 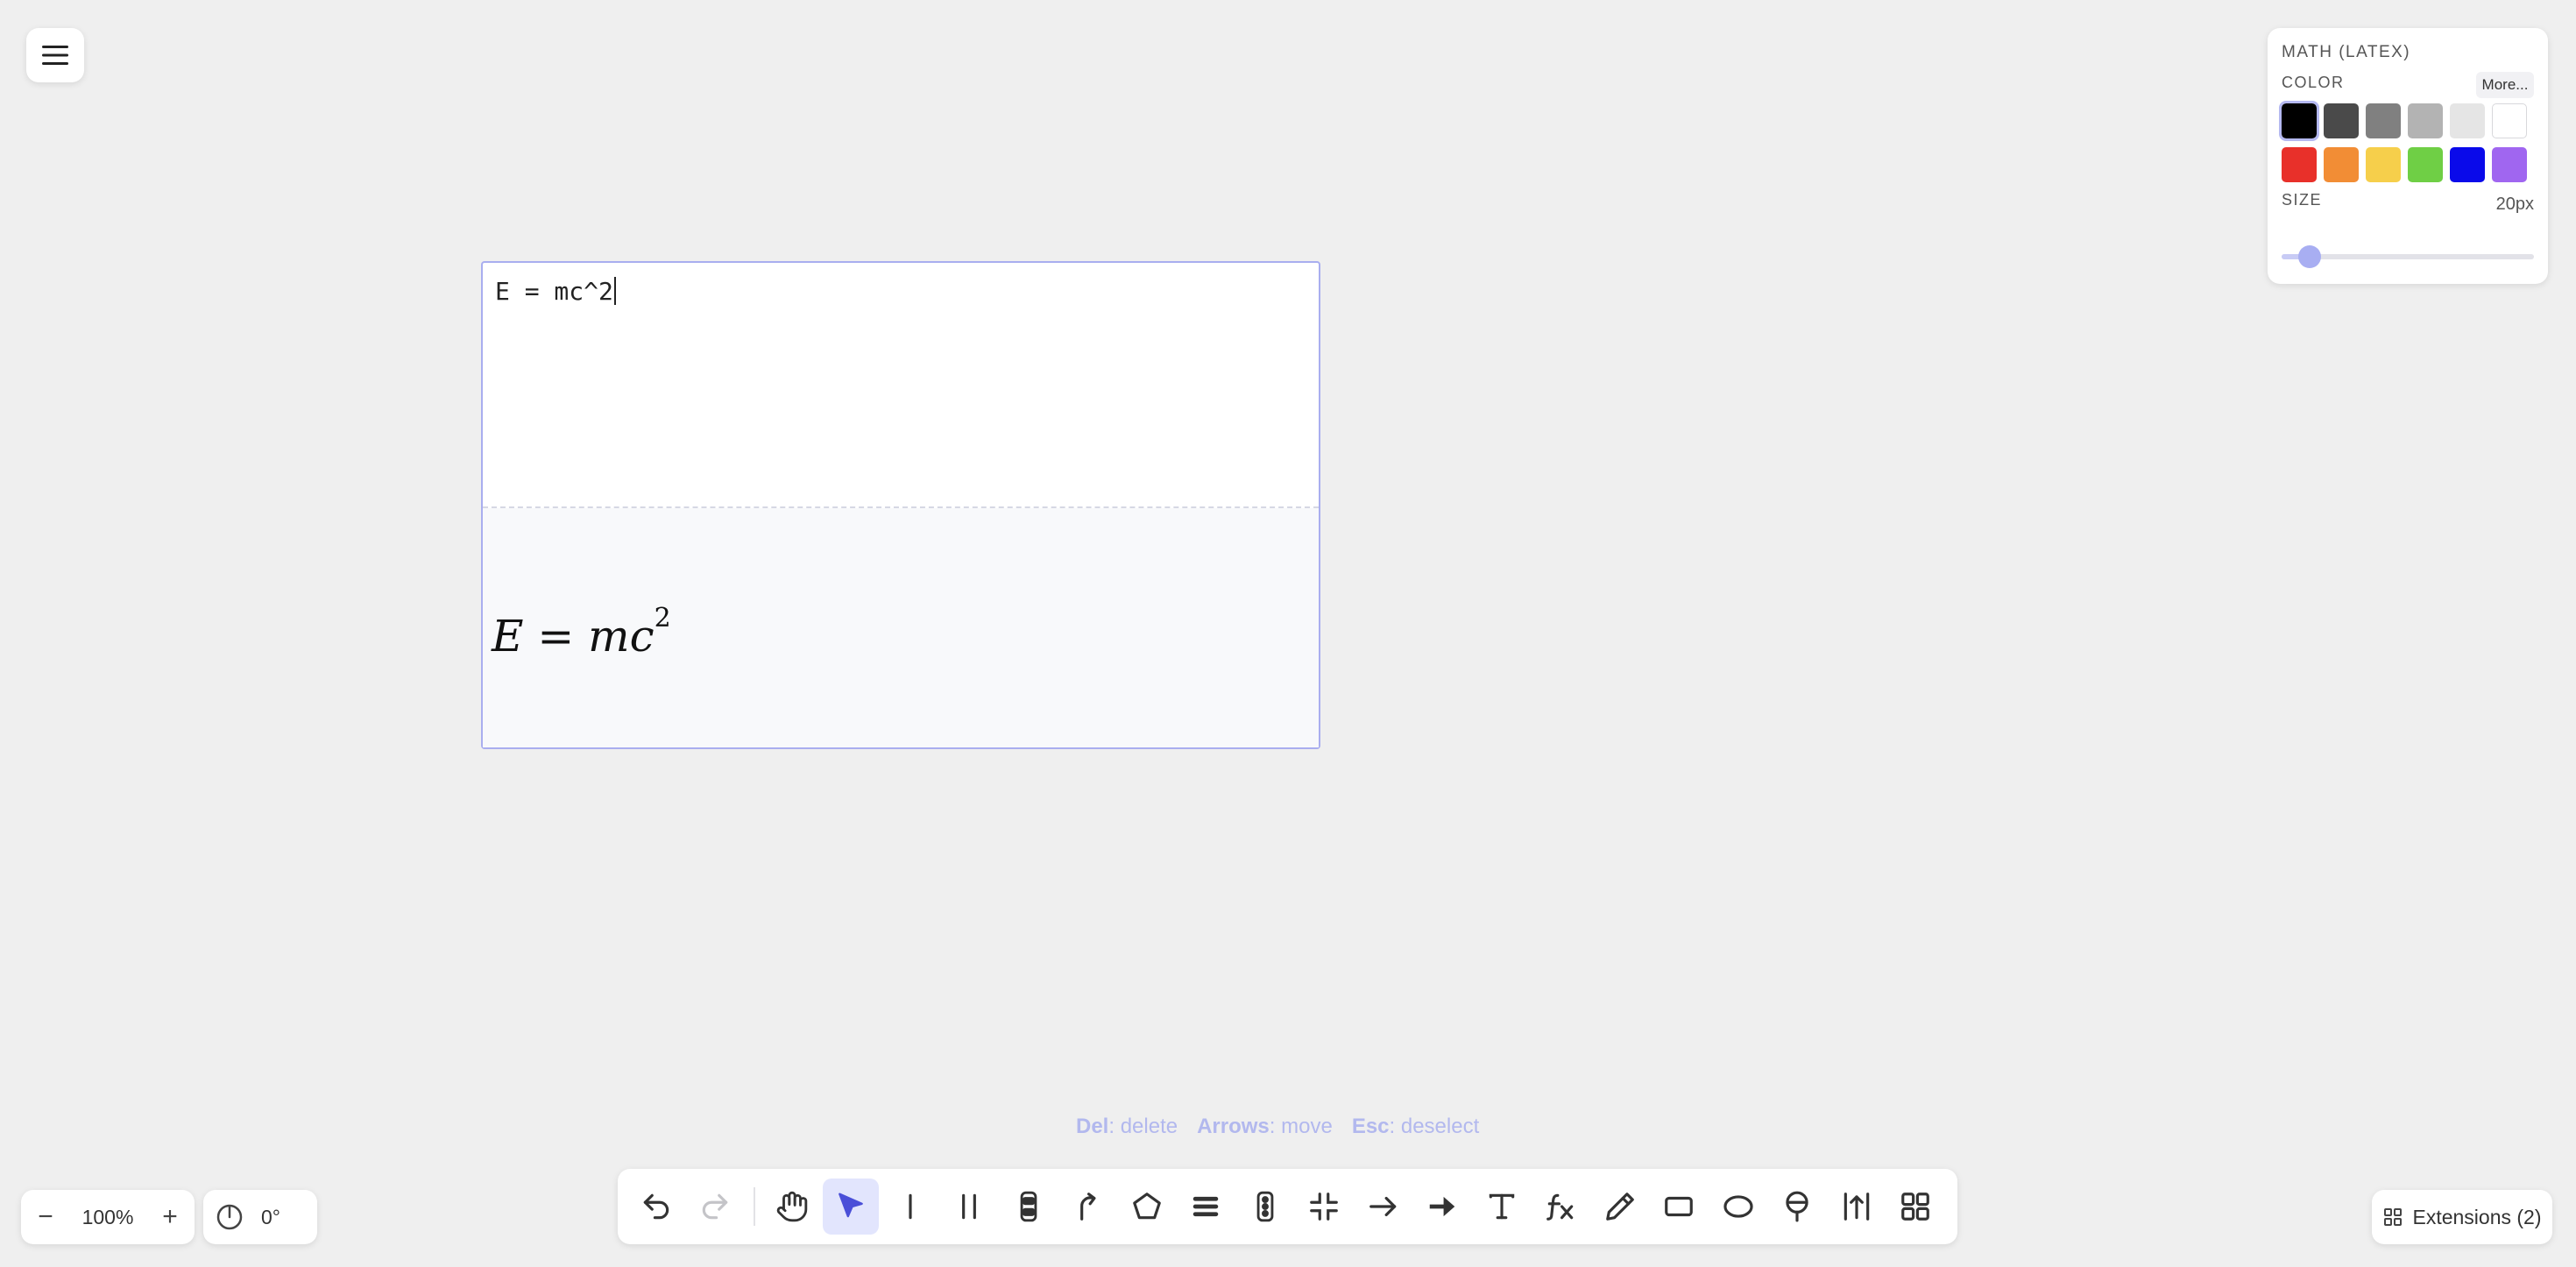 I want to click on polygon-tool, so click(x=1147, y=1207).